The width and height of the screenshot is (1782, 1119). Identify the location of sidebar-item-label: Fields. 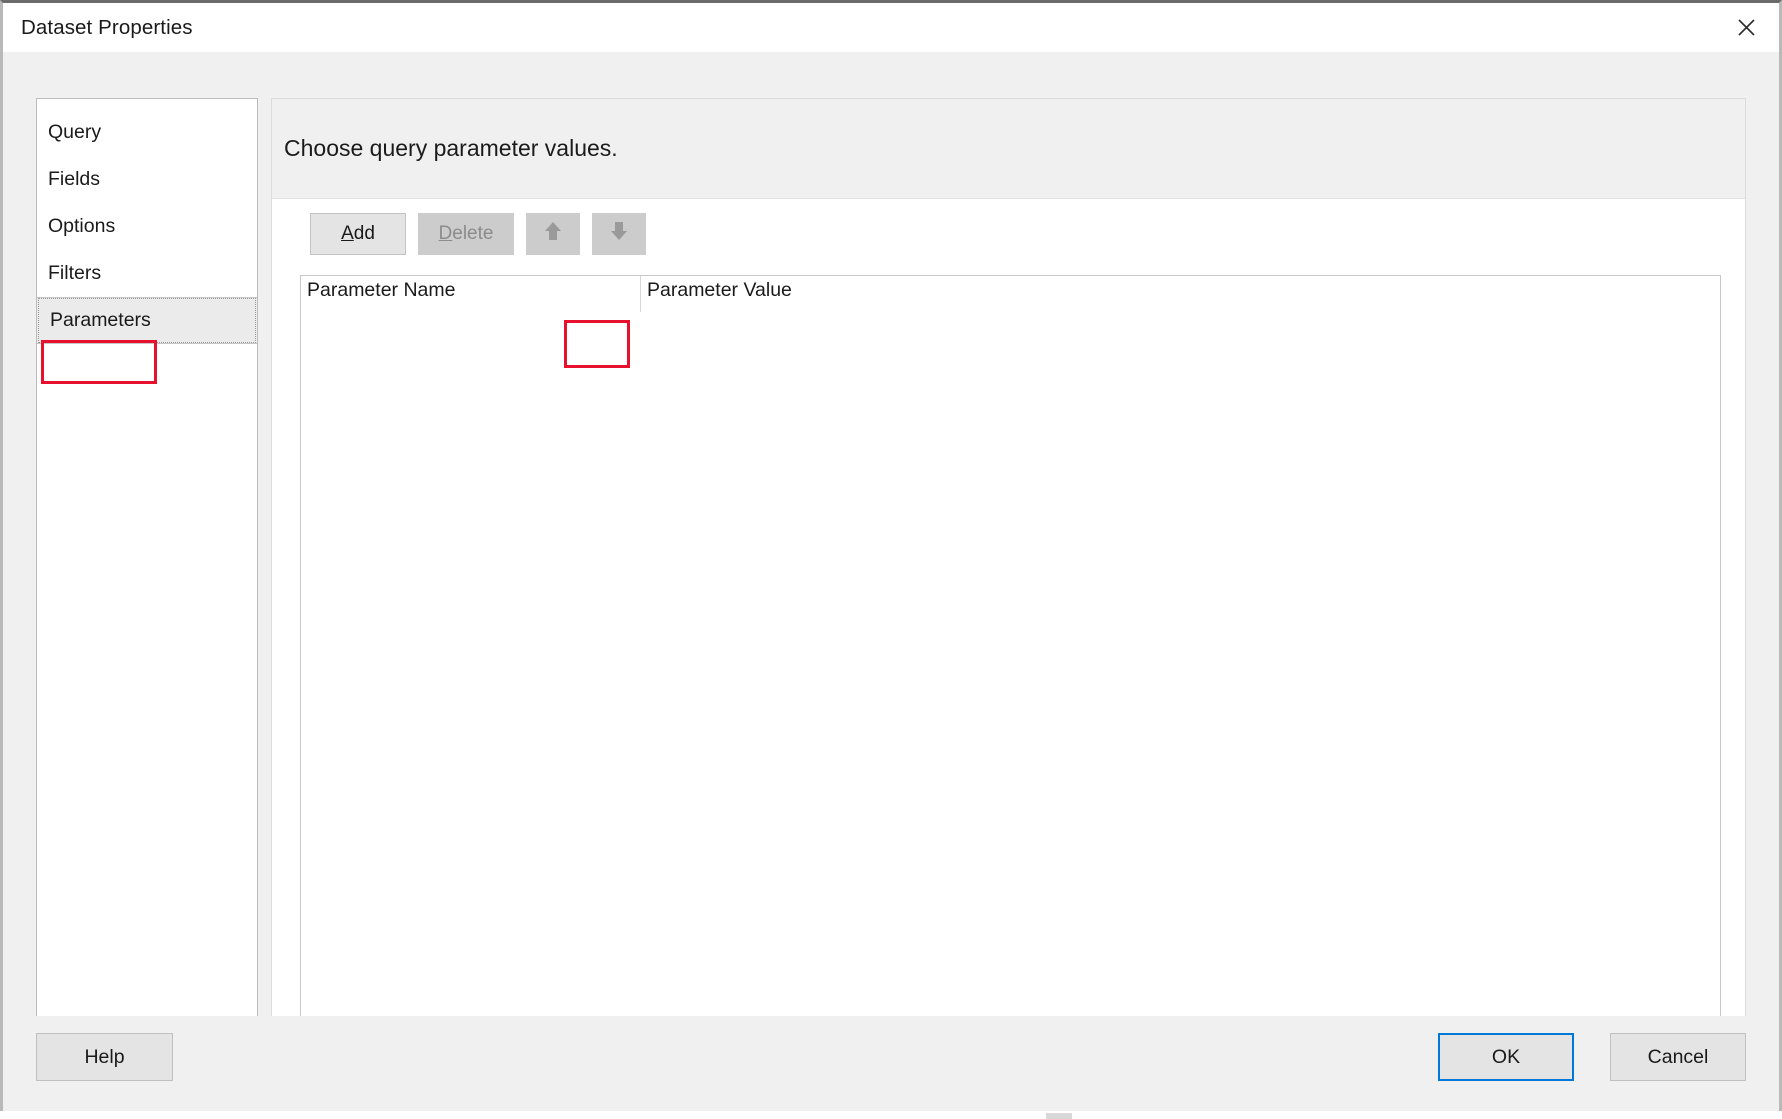
(74, 179).